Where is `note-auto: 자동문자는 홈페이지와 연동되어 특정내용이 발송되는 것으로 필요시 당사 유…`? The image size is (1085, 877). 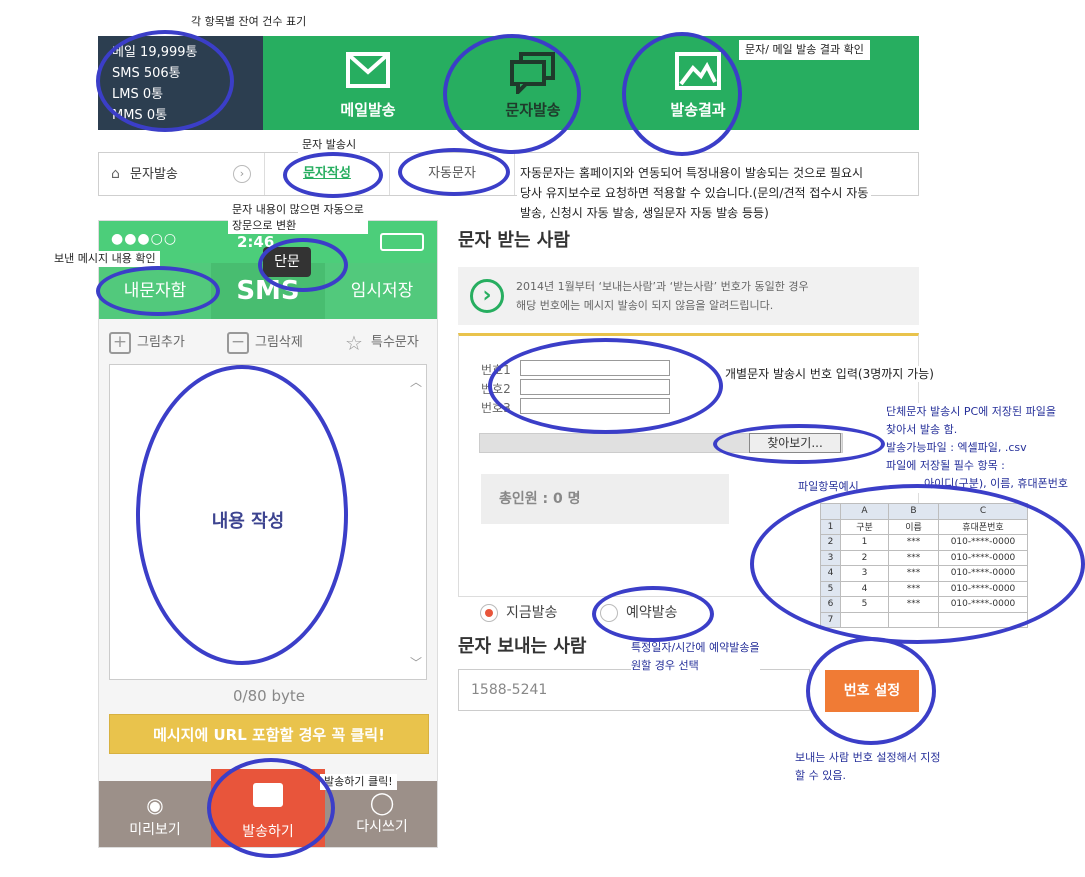 note-auto: 자동문자는 홈페이지와 연동되어 특정내용이 발송되는 것으로 필요시 당사 유… is located at coordinates (694, 193).